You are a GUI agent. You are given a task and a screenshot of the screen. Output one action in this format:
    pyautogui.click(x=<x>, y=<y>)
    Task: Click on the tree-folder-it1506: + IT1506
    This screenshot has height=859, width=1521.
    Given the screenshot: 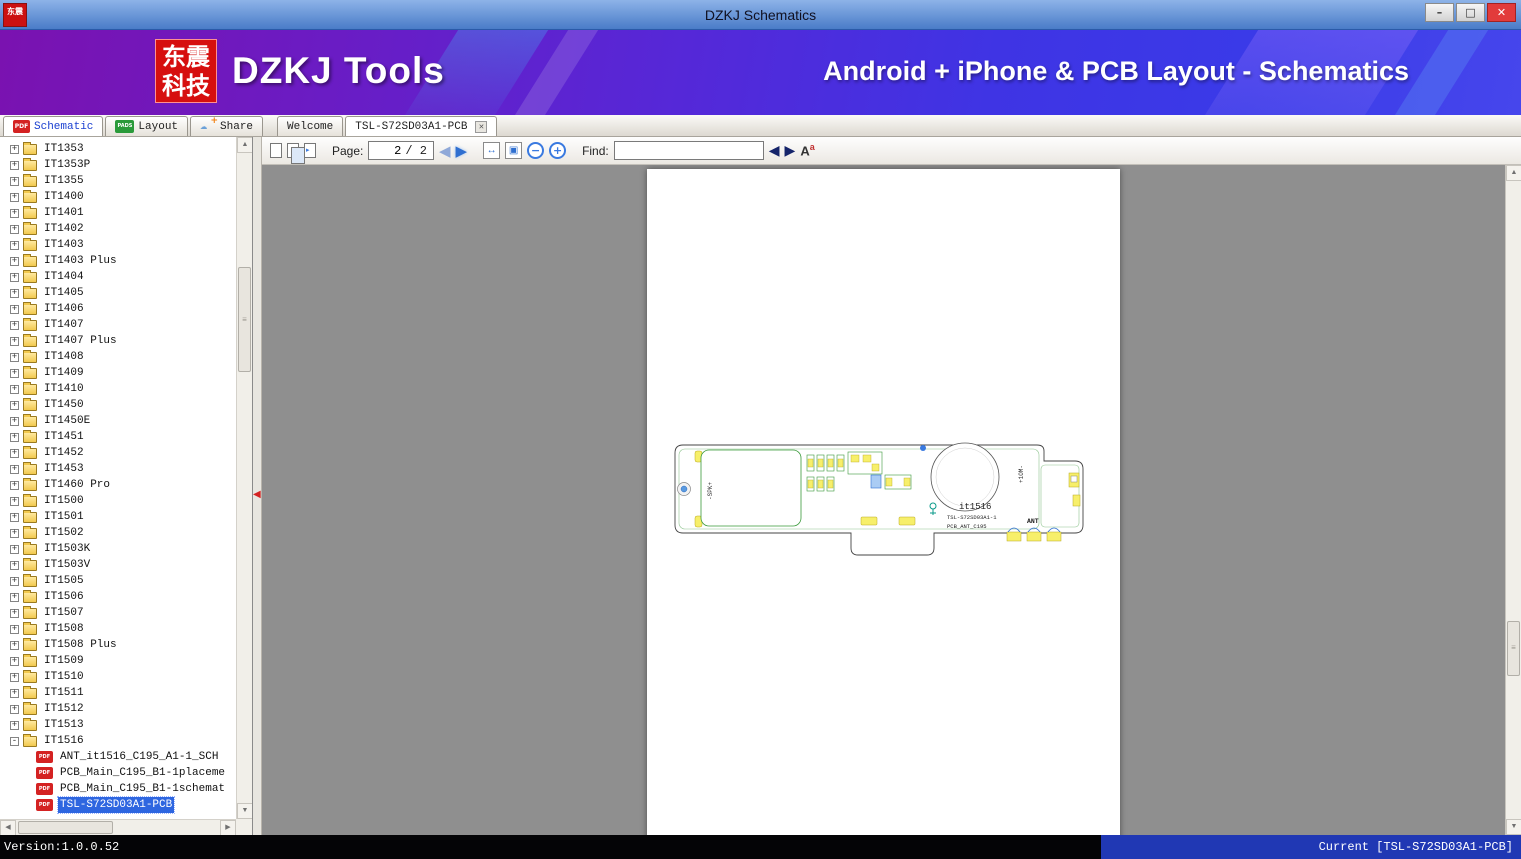 What is the action you would take?
    pyautogui.click(x=118, y=597)
    